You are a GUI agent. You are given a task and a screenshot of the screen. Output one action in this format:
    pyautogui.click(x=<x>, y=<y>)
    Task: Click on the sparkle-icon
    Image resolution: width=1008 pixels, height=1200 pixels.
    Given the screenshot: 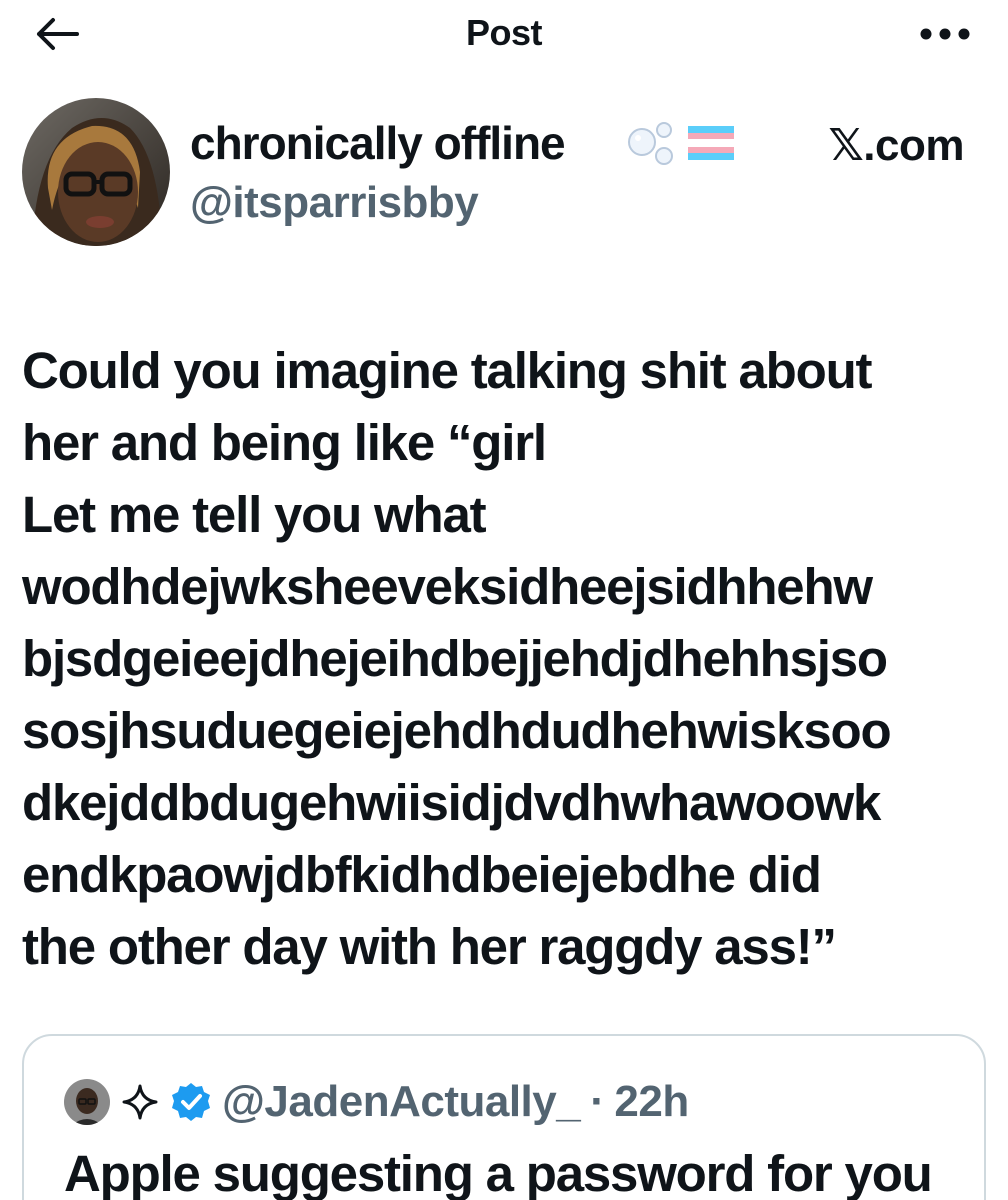 What is the action you would take?
    pyautogui.click(x=140, y=1102)
    